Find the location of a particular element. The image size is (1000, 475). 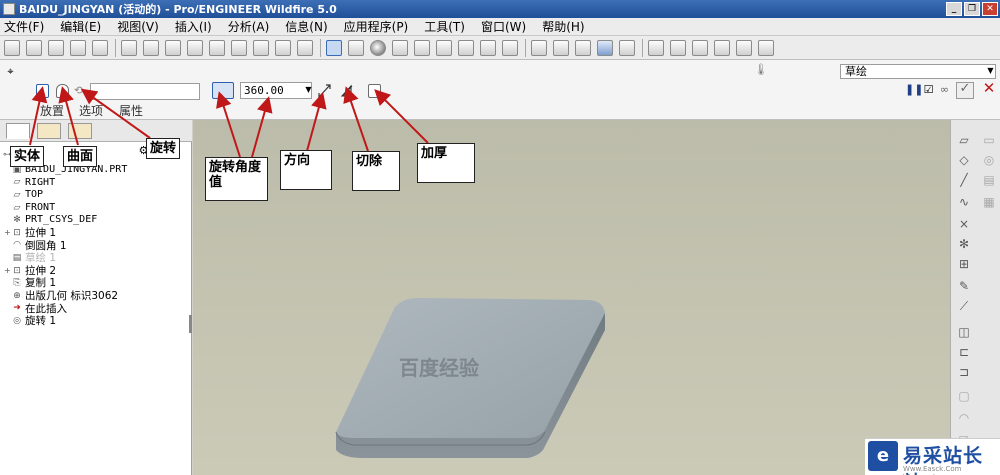

arrow-remove-material is located at coordinates (356, 119).